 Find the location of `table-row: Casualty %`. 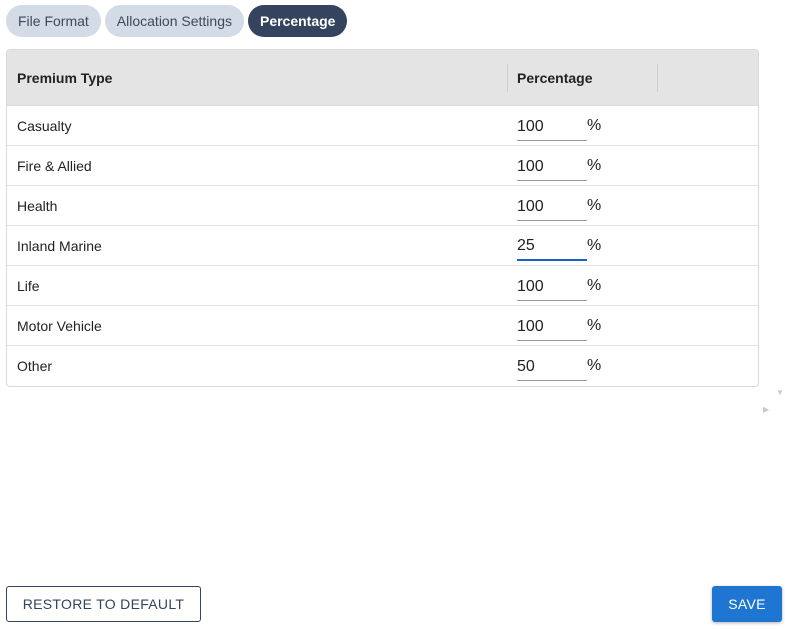

table-row: Casualty % is located at coordinates (382, 126).